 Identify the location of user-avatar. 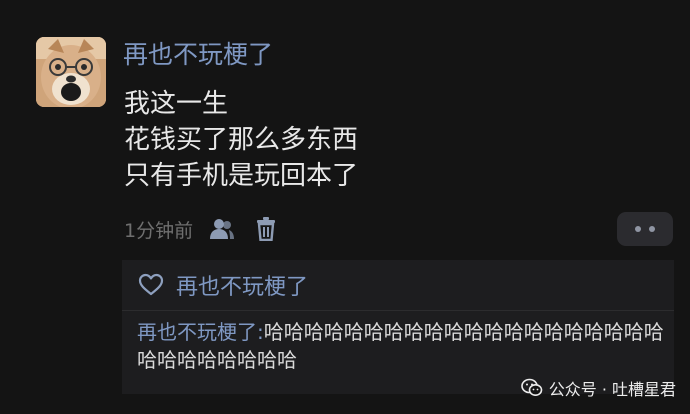
(71, 72).